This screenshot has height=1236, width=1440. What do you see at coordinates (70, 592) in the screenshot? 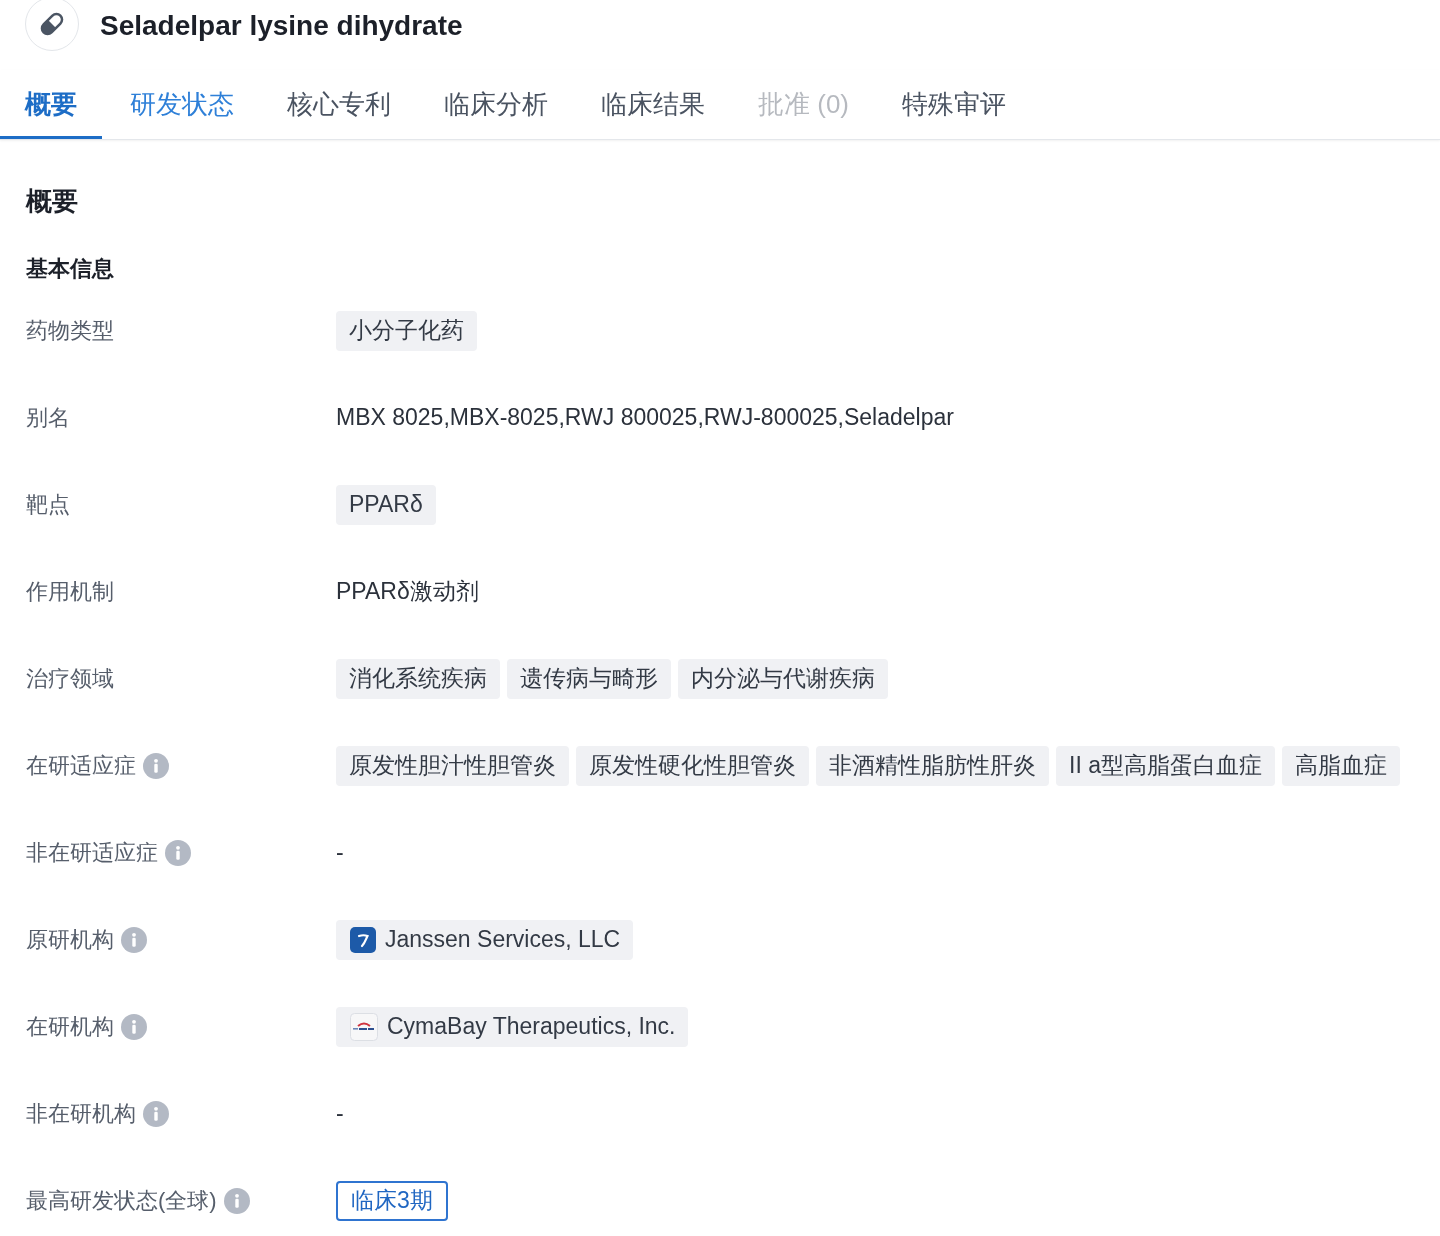
I see `field-label: 作用机制` at bounding box center [70, 592].